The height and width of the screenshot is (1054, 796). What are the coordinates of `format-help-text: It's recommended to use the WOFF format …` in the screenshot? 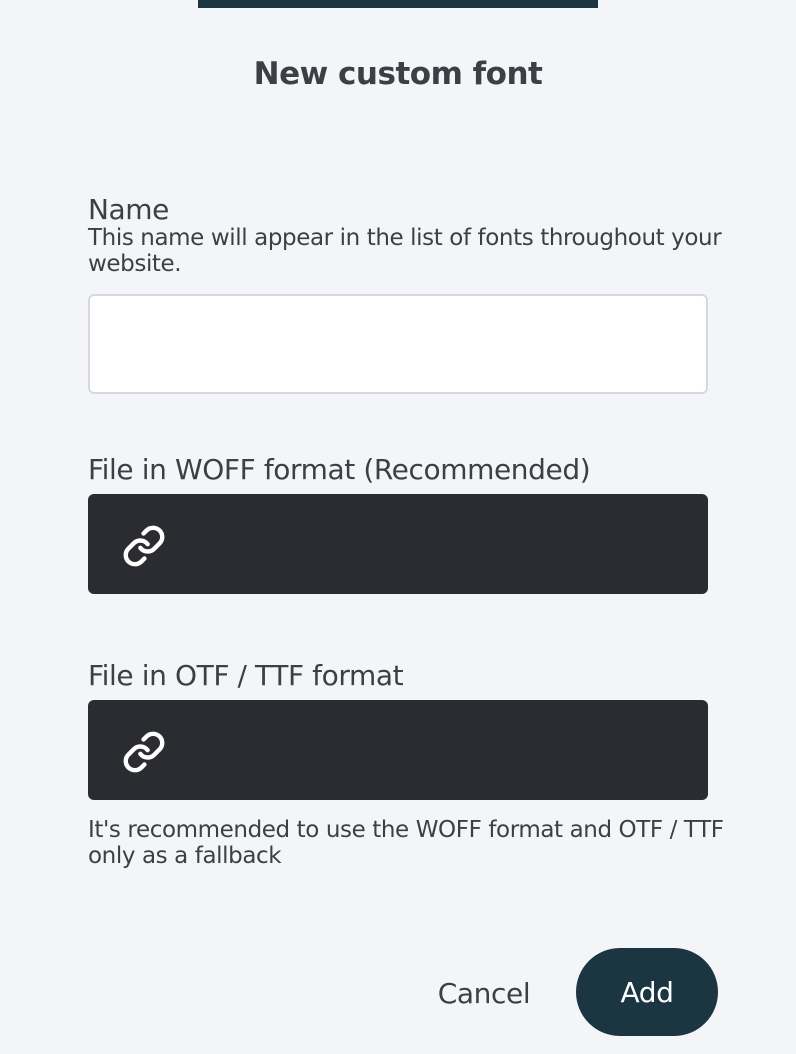 It's located at (406, 843).